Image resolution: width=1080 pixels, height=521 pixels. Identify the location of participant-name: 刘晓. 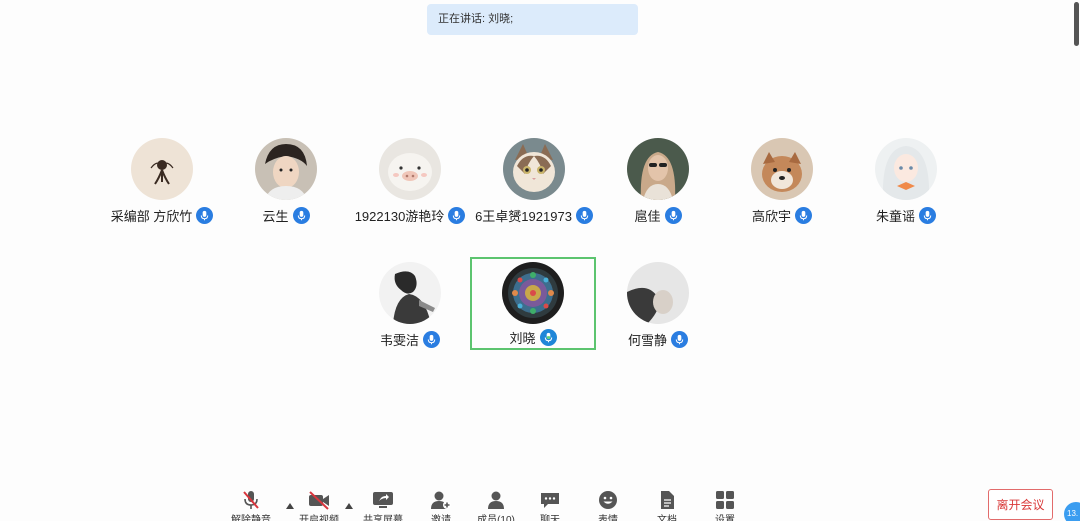
(522, 338).